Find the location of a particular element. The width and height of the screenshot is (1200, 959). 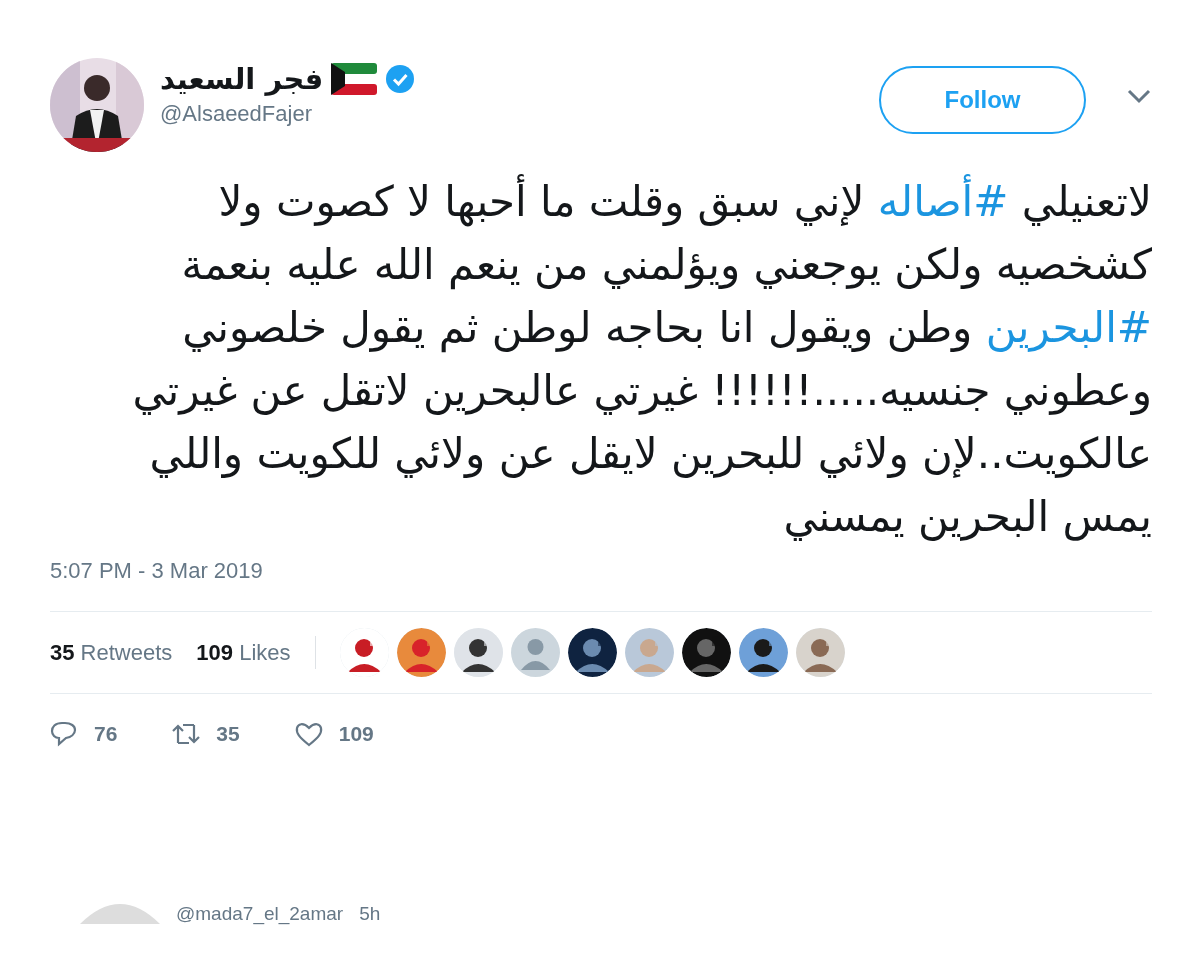

author-name: فجر السعيد is located at coordinates (242, 79).